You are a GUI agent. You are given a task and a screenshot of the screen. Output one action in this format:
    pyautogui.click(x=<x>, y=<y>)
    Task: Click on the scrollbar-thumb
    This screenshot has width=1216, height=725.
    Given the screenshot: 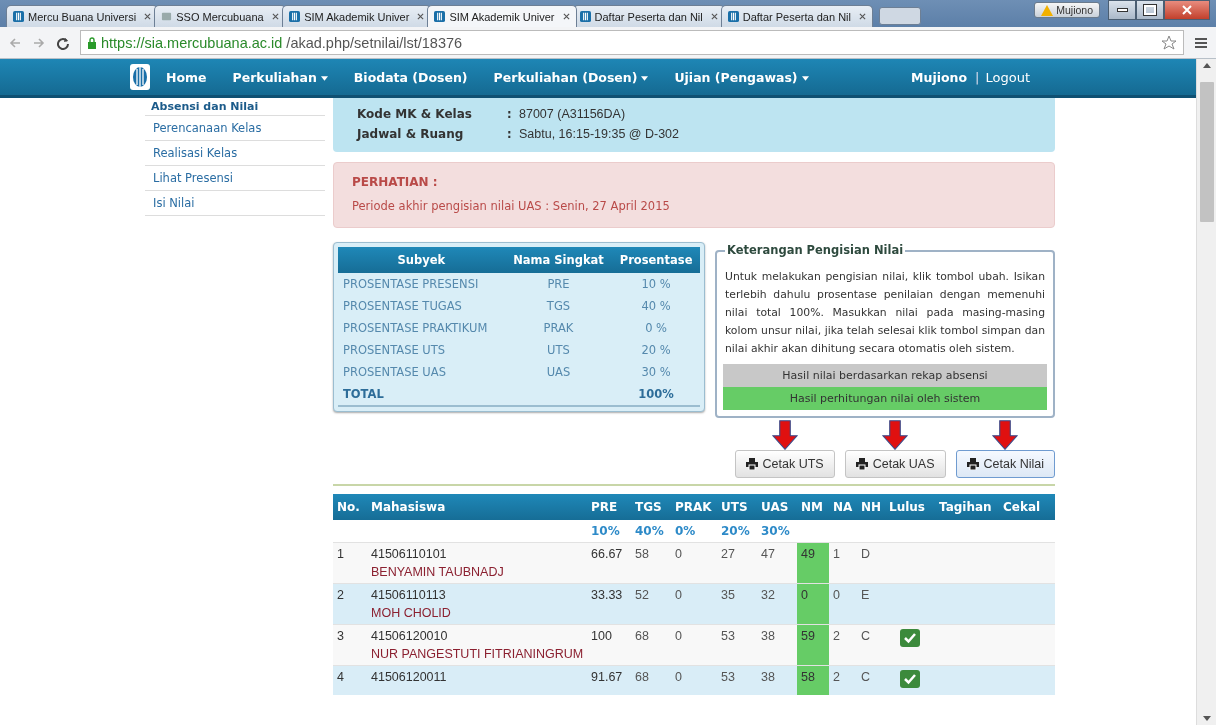 What is the action you would take?
    pyautogui.click(x=1206, y=152)
    